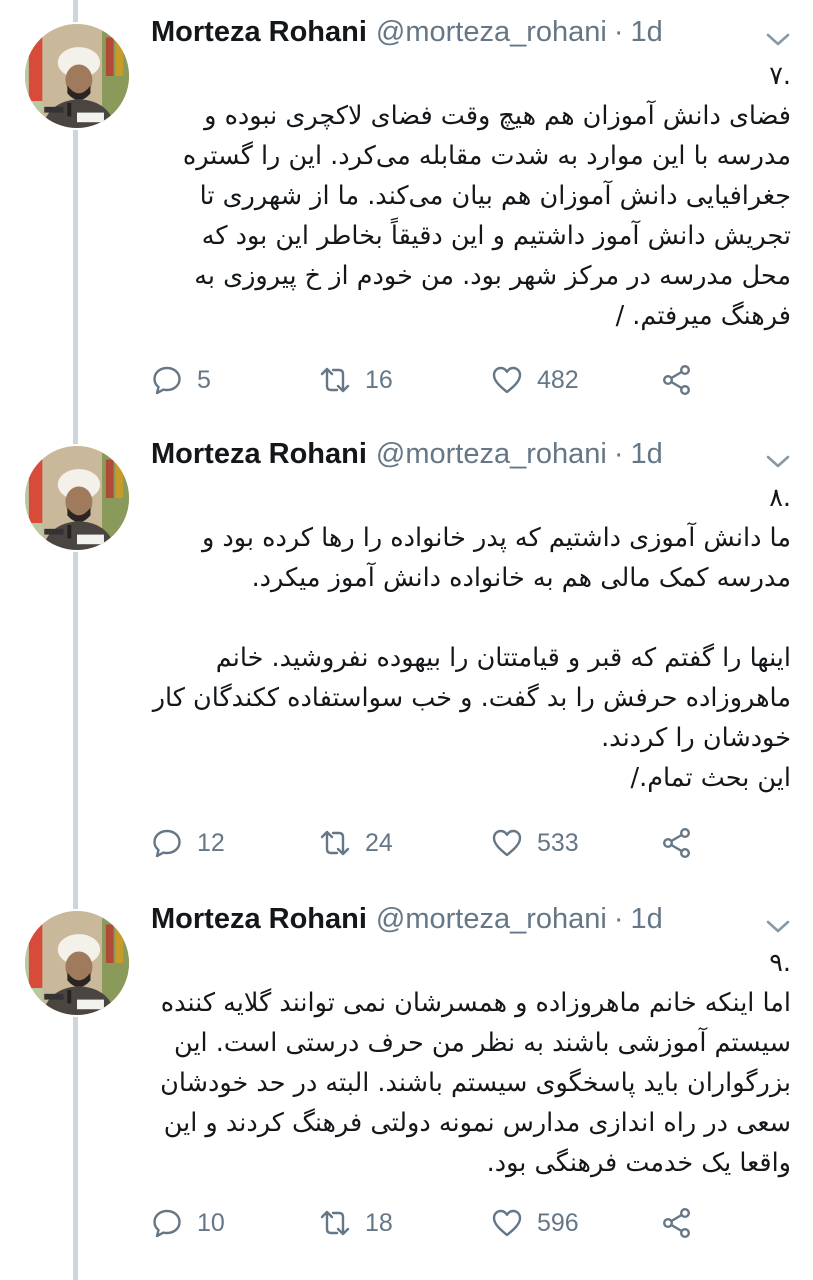 This screenshot has width=813, height=1280. Describe the element at coordinates (379, 379) in the screenshot. I see `retweet-count: 16` at that location.